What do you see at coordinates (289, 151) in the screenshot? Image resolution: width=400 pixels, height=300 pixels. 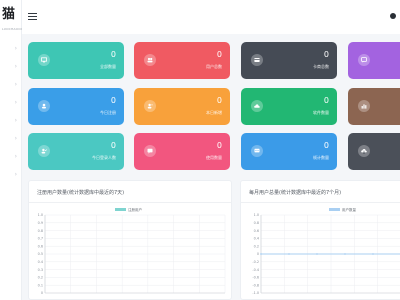 I see `stat-card: 0 帧计数量` at bounding box center [289, 151].